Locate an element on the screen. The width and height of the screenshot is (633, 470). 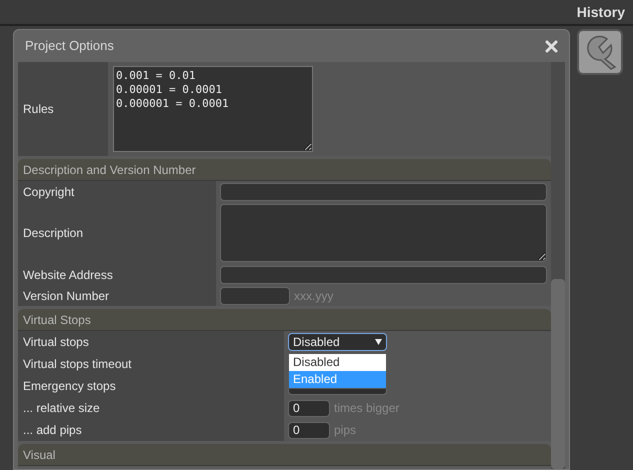
field-label: ... add pips is located at coordinates (52, 430).